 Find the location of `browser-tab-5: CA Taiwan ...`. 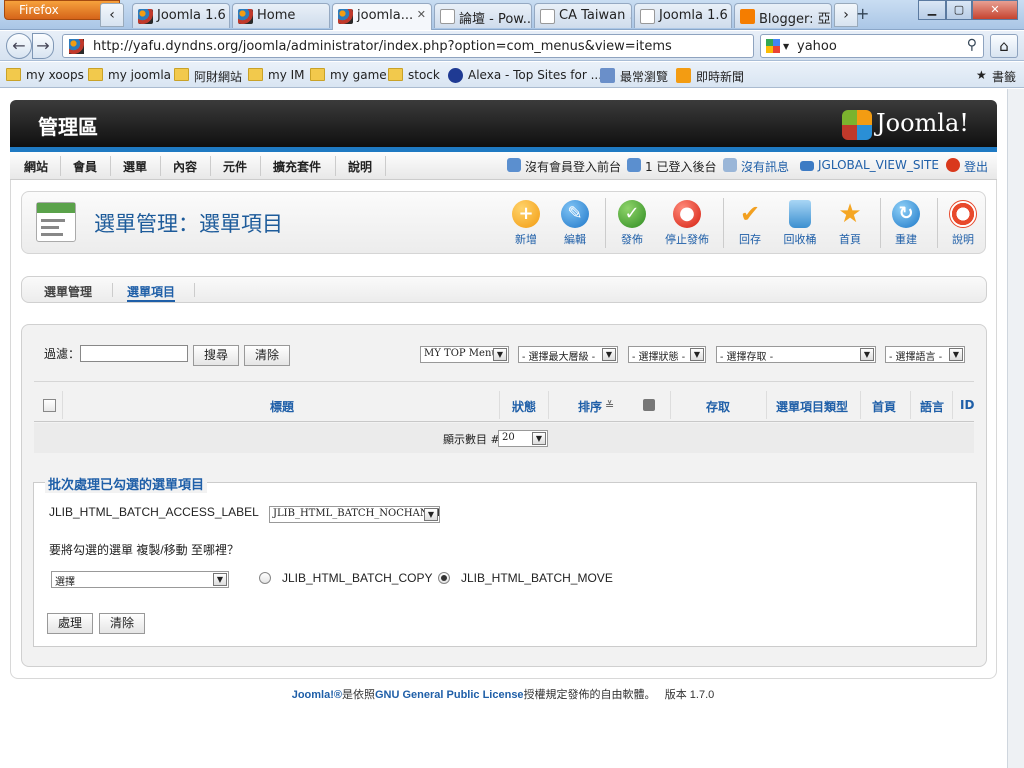

browser-tab-5: CA Taiwan ... is located at coordinates (583, 15).